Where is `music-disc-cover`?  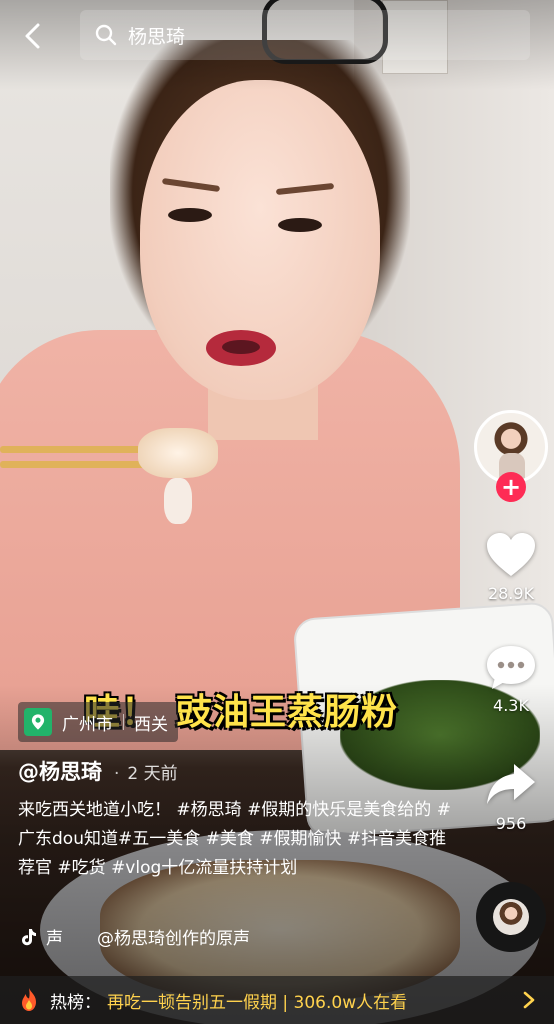
music-disc-cover is located at coordinates (511, 917).